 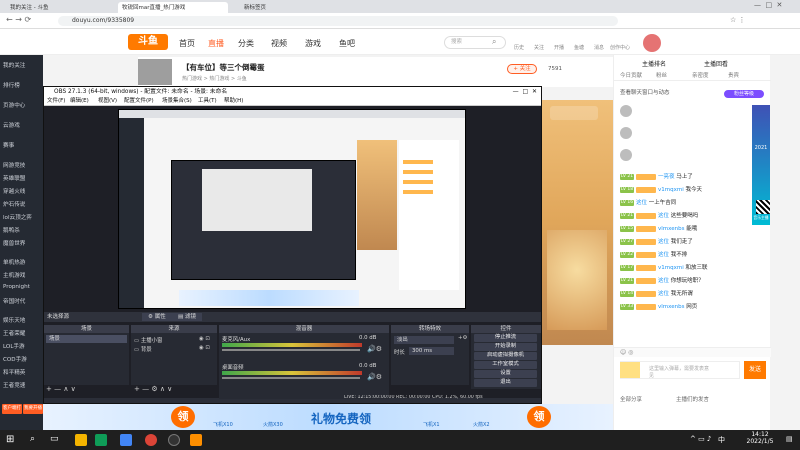 I want to click on tab-following: 我的关注 - 斗鱼, so click(x=35, y=7).